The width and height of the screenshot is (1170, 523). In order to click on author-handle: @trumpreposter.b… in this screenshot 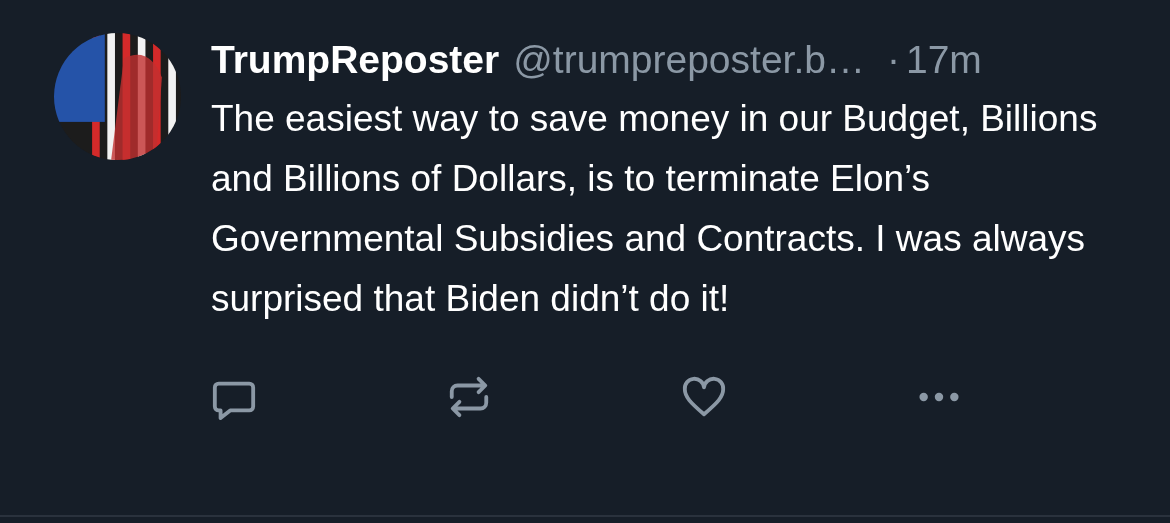, I will do `click(689, 60)`.